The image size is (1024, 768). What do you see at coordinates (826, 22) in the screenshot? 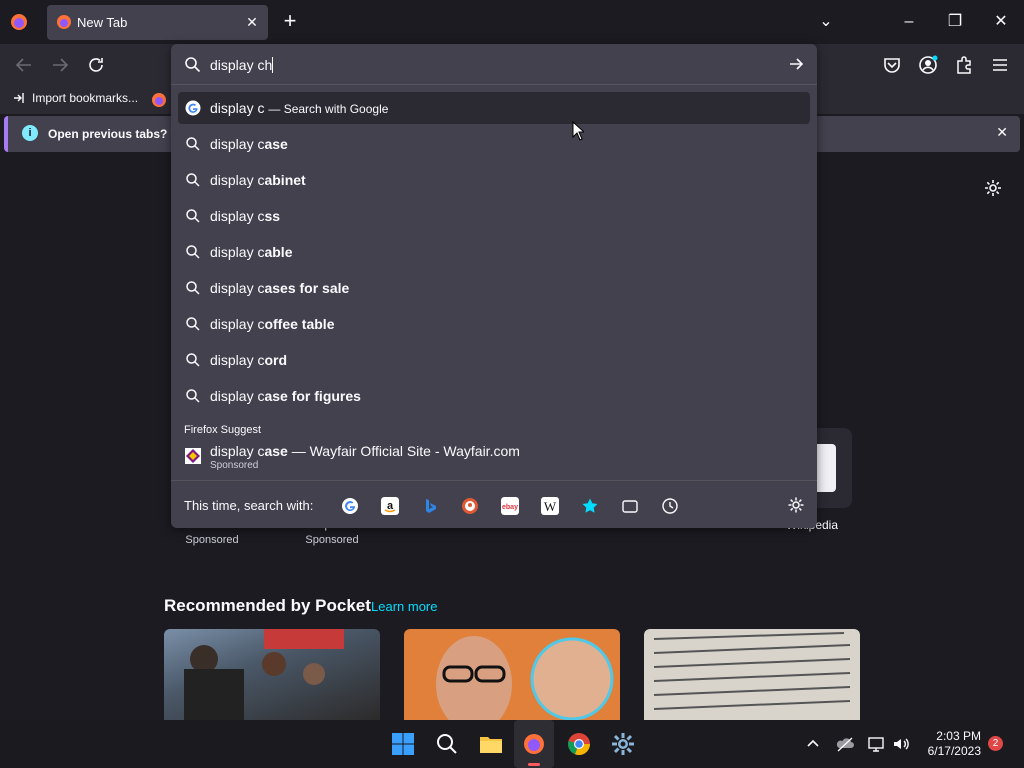
I see `list-all-tabs-icon: ⌄` at bounding box center [826, 22].